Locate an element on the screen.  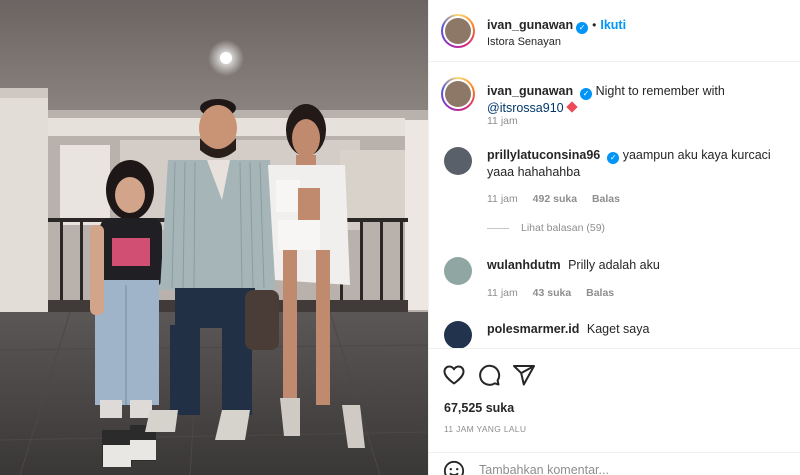
caption-meta: 11 jam is located at coordinates (508, 121).